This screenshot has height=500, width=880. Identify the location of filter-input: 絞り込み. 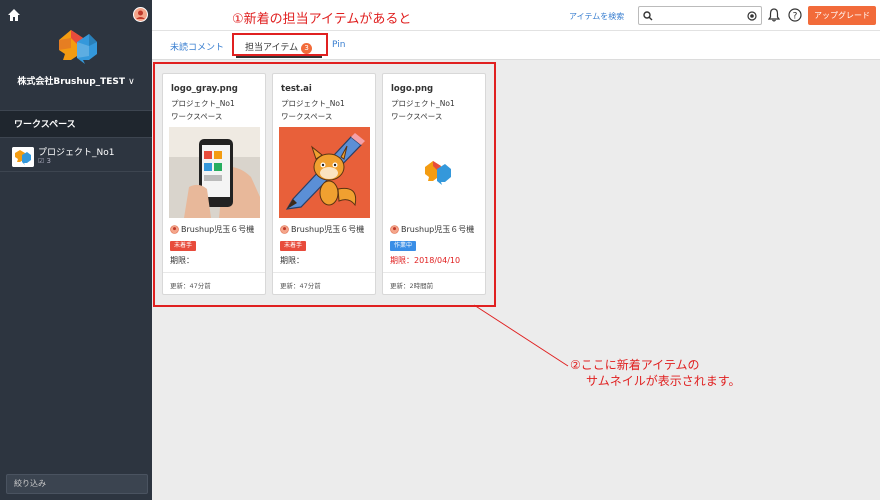
(77, 484).